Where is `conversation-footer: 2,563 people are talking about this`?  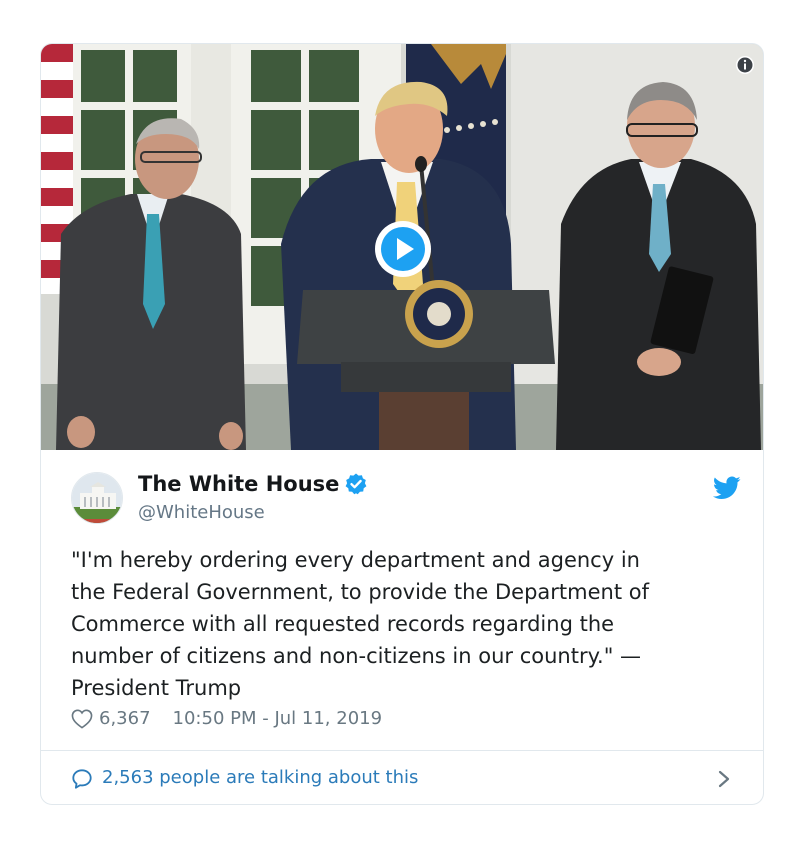
conversation-footer: 2,563 people are talking about this is located at coordinates (402, 777).